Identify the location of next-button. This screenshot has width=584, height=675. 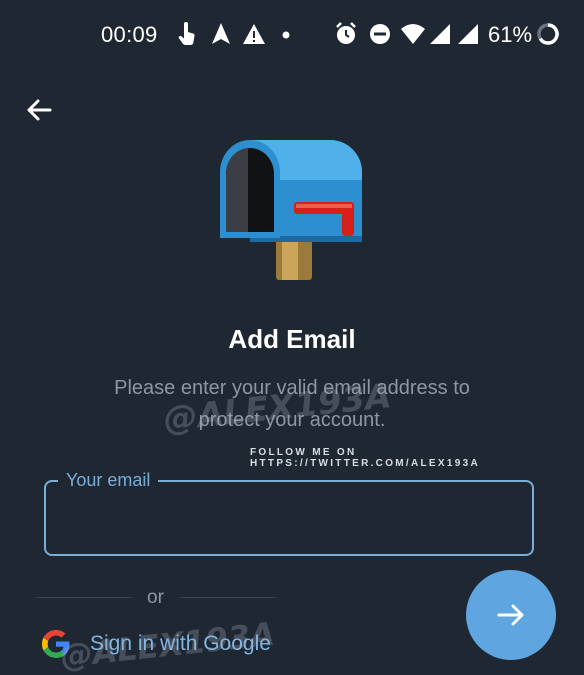
(511, 615).